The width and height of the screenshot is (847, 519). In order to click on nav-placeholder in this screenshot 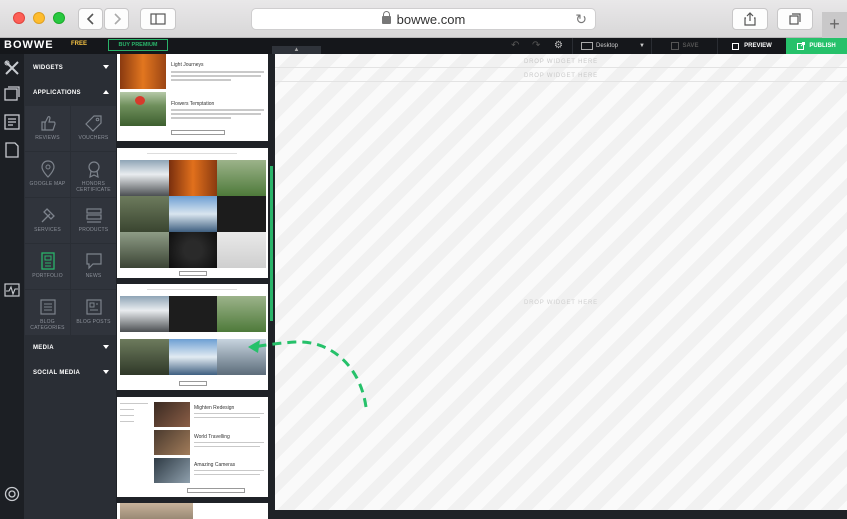, I will do `click(192, 289)`.